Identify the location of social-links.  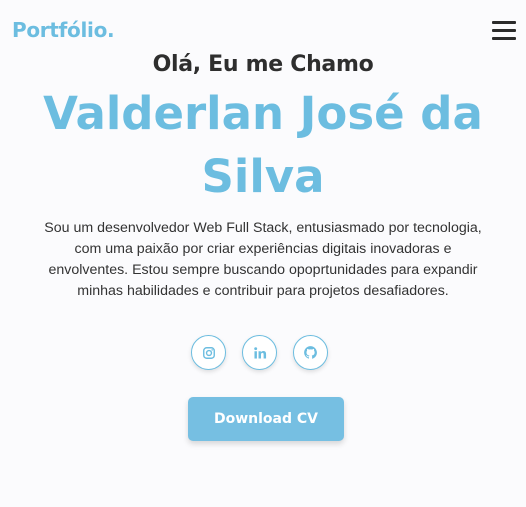
(263, 355).